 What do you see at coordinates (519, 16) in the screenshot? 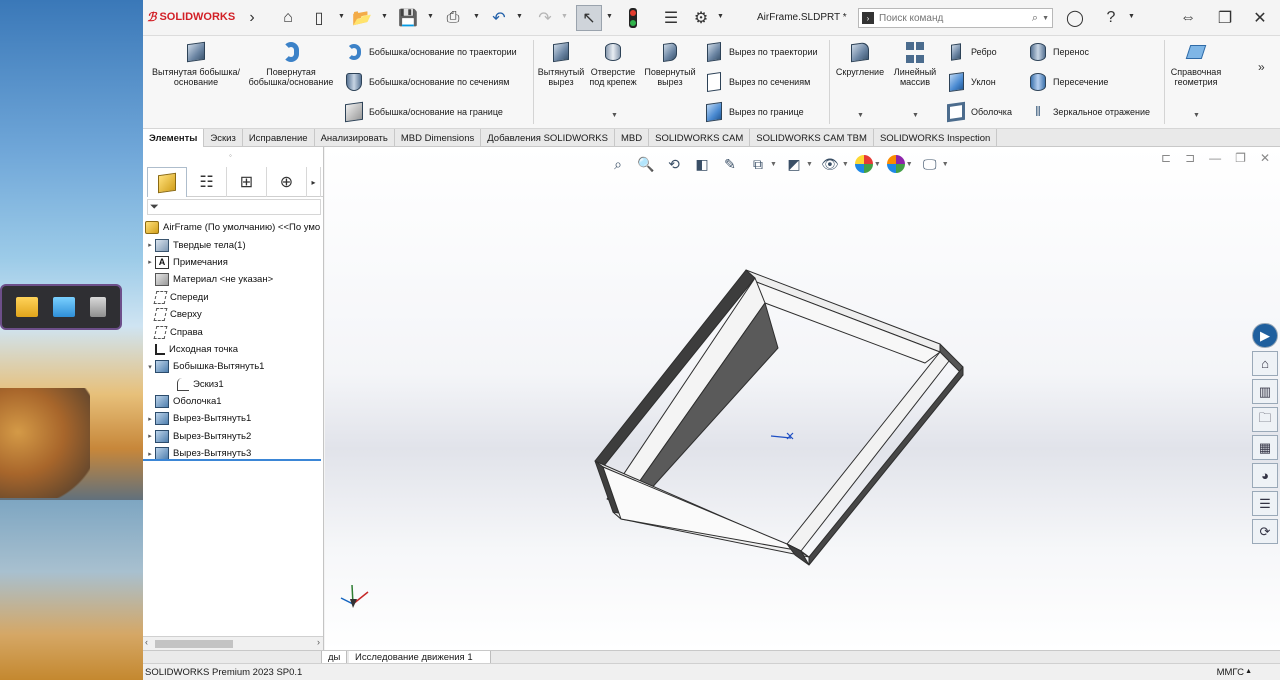
I see `undo-dropdown-icon: ▼` at bounding box center [519, 16].